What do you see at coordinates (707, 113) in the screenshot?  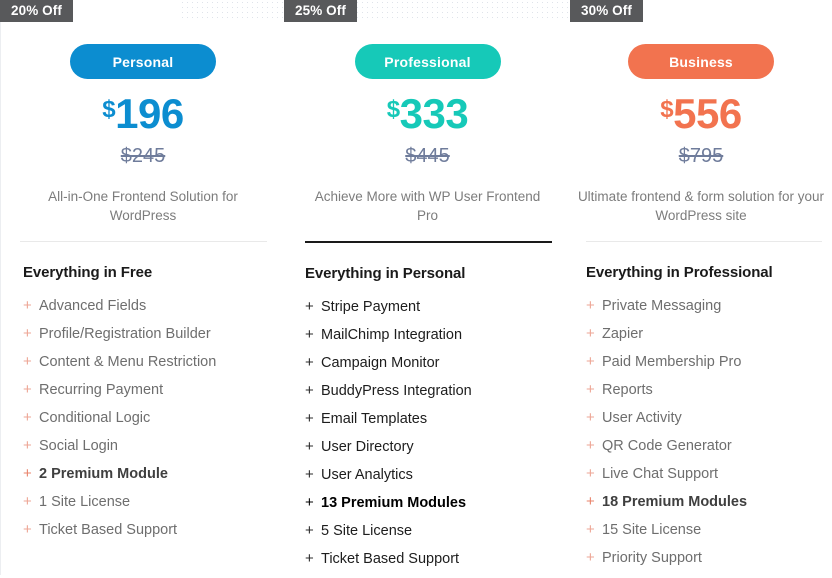 I see `price-amount: 556` at bounding box center [707, 113].